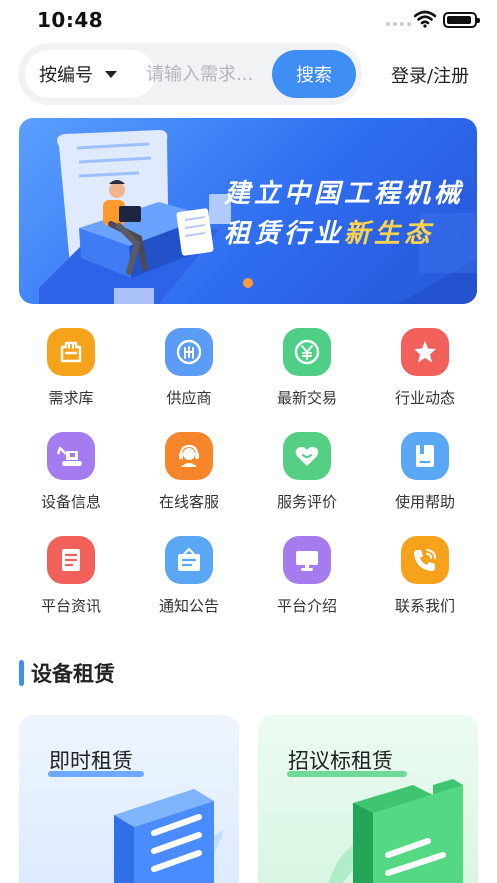 The image size is (497, 883). Describe the element at coordinates (248, 283) in the screenshot. I see `banner-page-indicator` at that location.